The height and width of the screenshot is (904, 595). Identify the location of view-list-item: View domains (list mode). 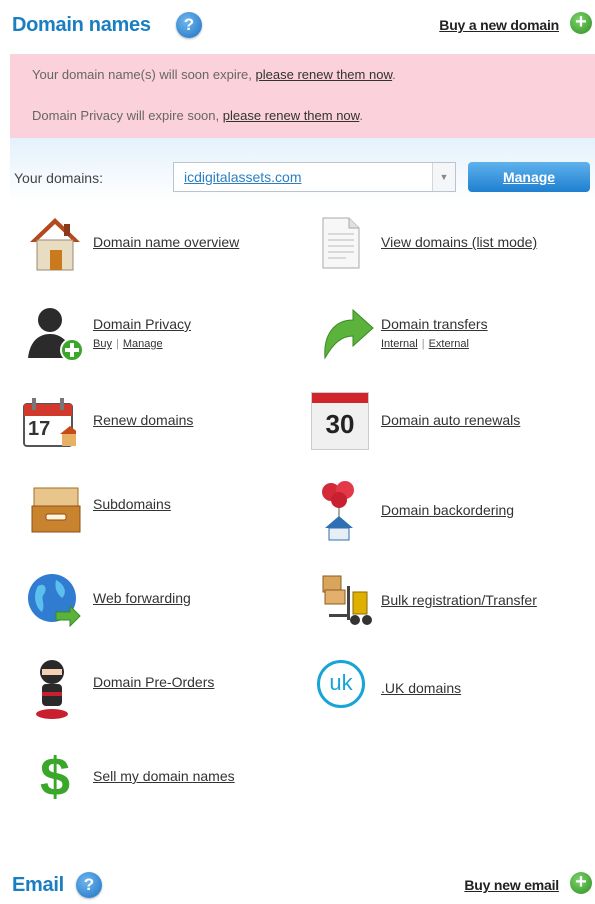
(446, 243).